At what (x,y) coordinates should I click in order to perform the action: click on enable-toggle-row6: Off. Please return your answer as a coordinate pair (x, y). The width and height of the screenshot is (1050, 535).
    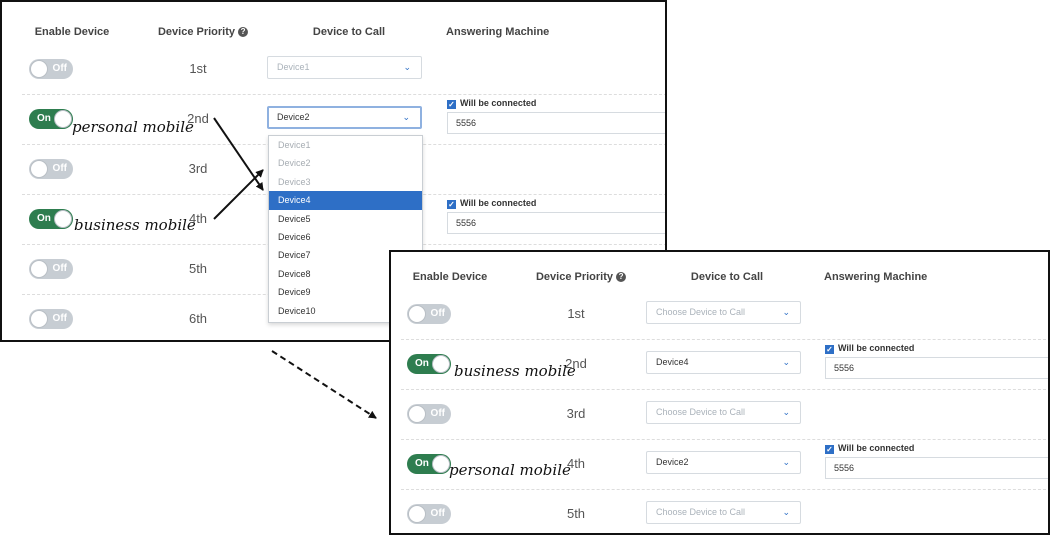
    Looking at the image, I should click on (51, 319).